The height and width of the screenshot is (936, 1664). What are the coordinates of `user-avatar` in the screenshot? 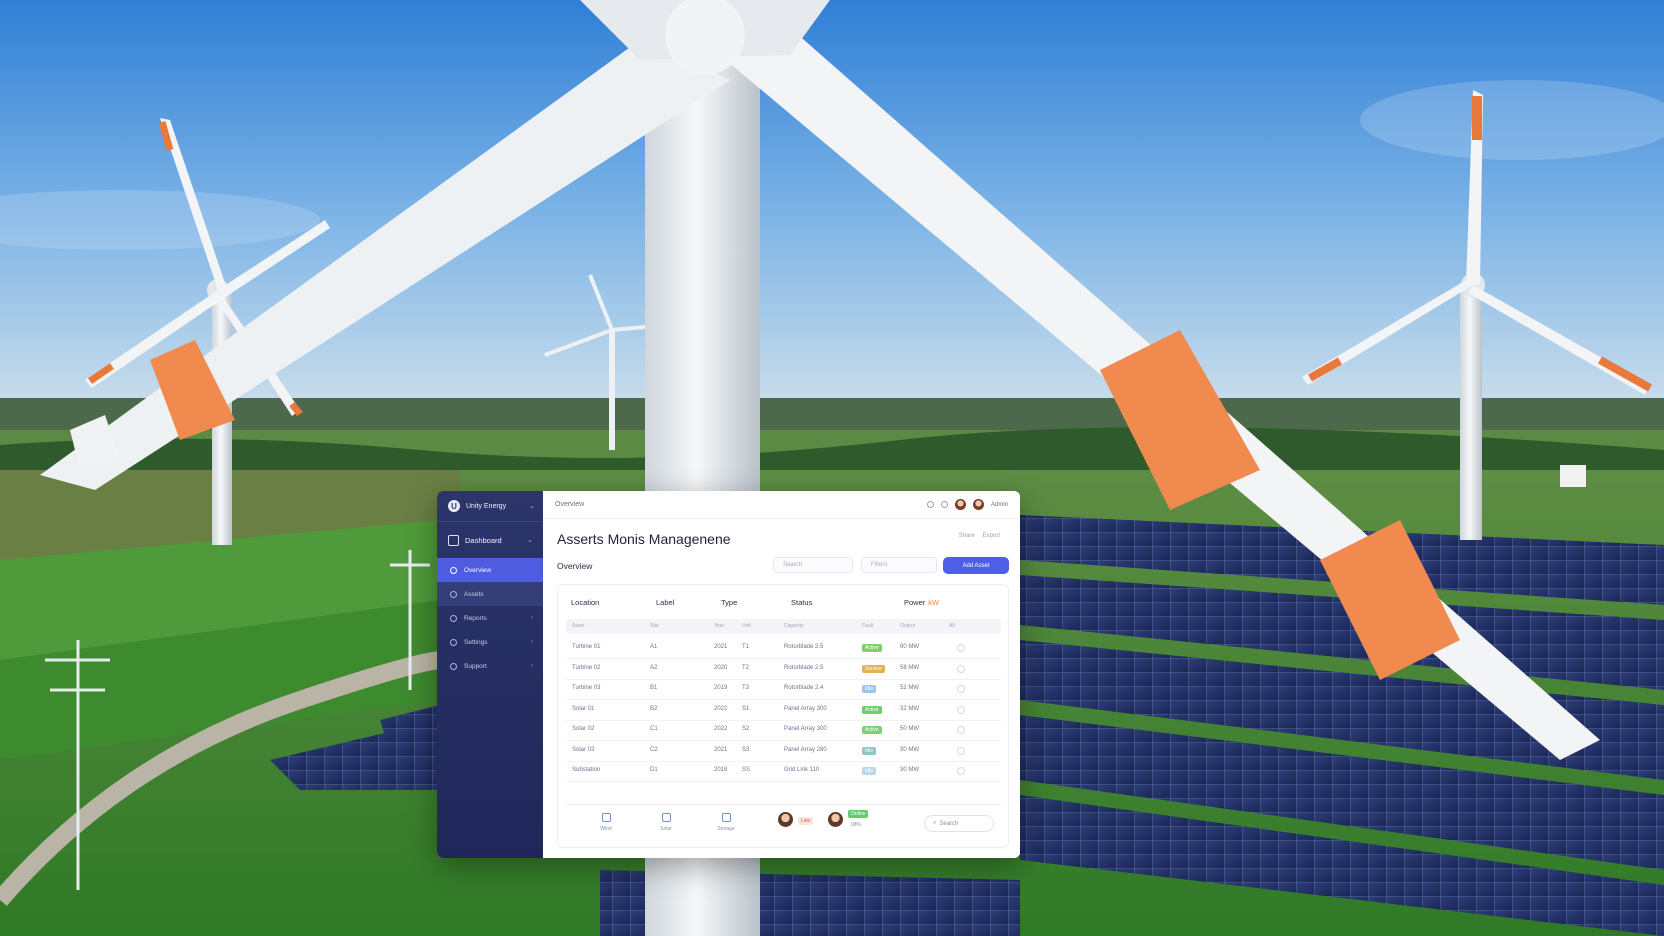 It's located at (978, 504).